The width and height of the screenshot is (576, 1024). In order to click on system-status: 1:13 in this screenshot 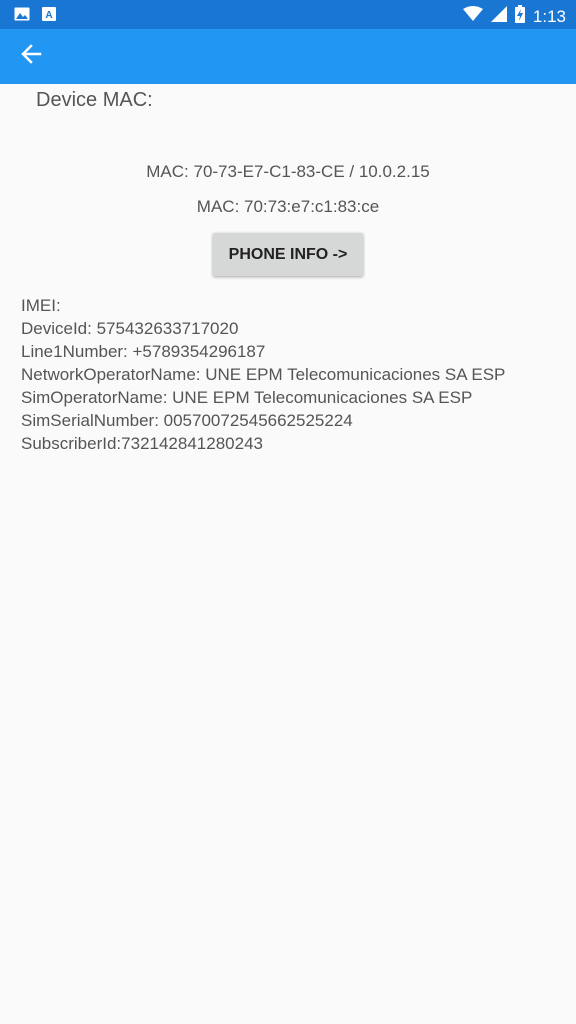, I will do `click(514, 16)`.